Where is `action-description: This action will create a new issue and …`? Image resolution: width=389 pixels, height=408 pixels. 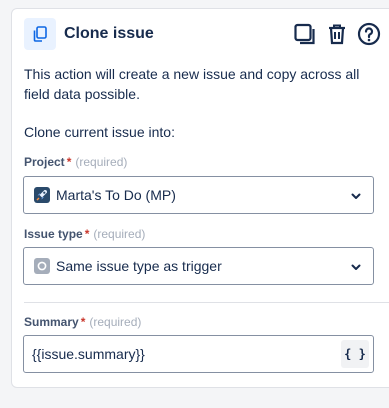
action-description: This action will create a new issue and … is located at coordinates (192, 84).